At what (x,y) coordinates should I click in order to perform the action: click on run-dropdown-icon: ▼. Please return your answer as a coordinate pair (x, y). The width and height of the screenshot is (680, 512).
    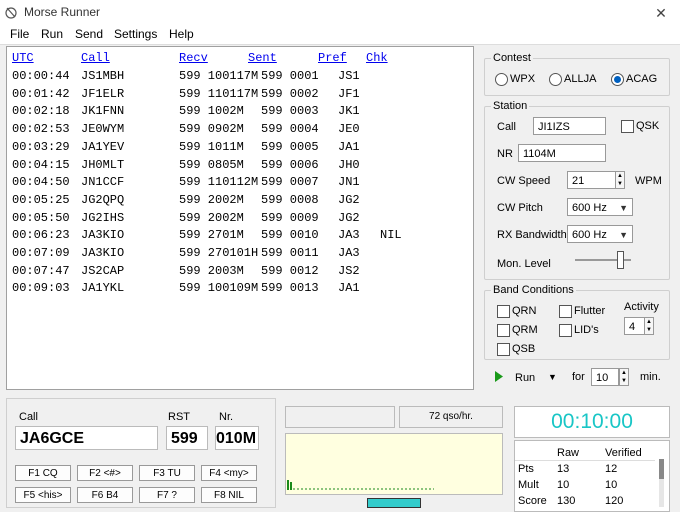
    Looking at the image, I should click on (552, 377).